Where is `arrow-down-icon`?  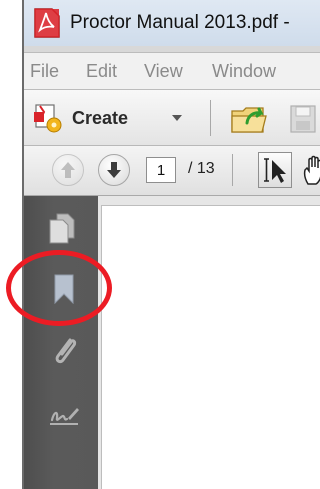 arrow-down-icon is located at coordinates (114, 170).